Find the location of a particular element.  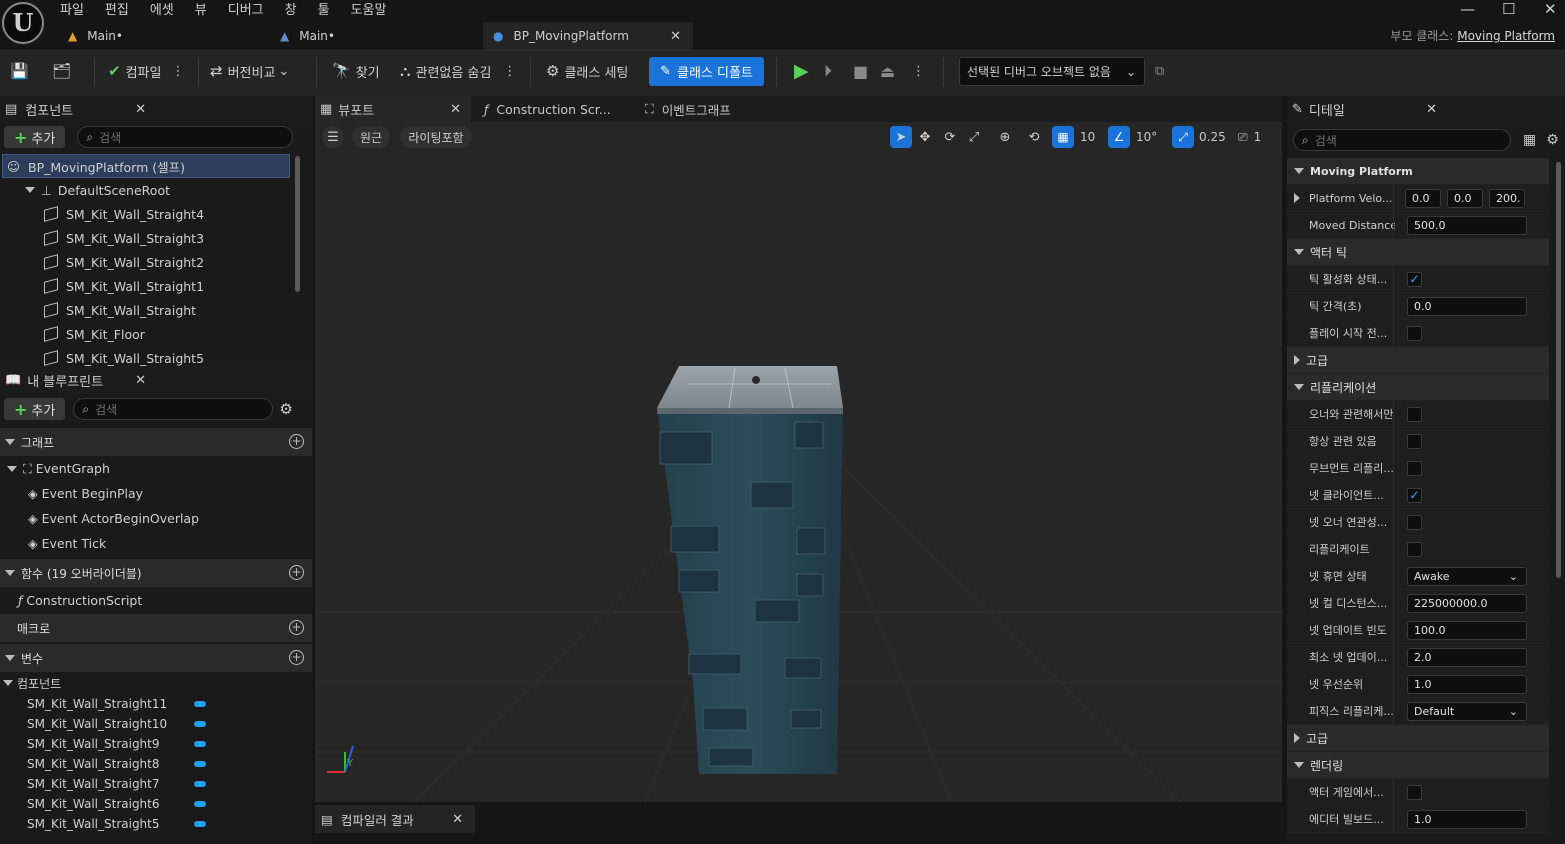

diff-button: ⇄ 버전비교 ⌄ is located at coordinates (249, 71).